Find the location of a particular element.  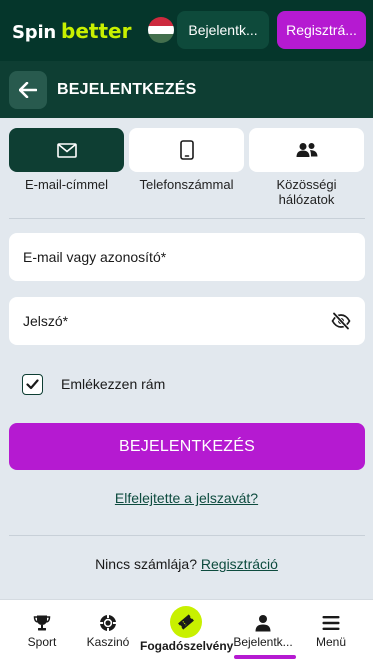

casino-chip-icon is located at coordinates (108, 623).